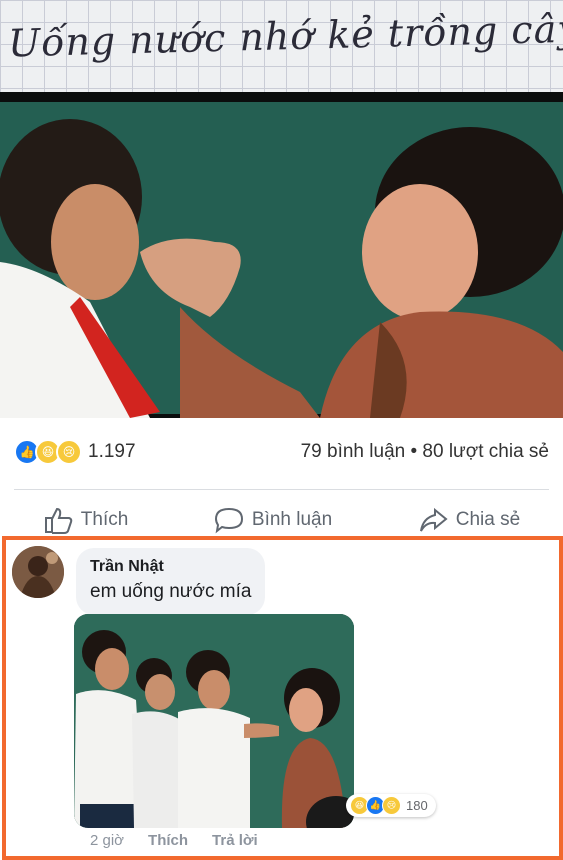  I want to click on engagement-counts: 79 bình luận • 80 lượt chia sẻ, so click(432, 452).